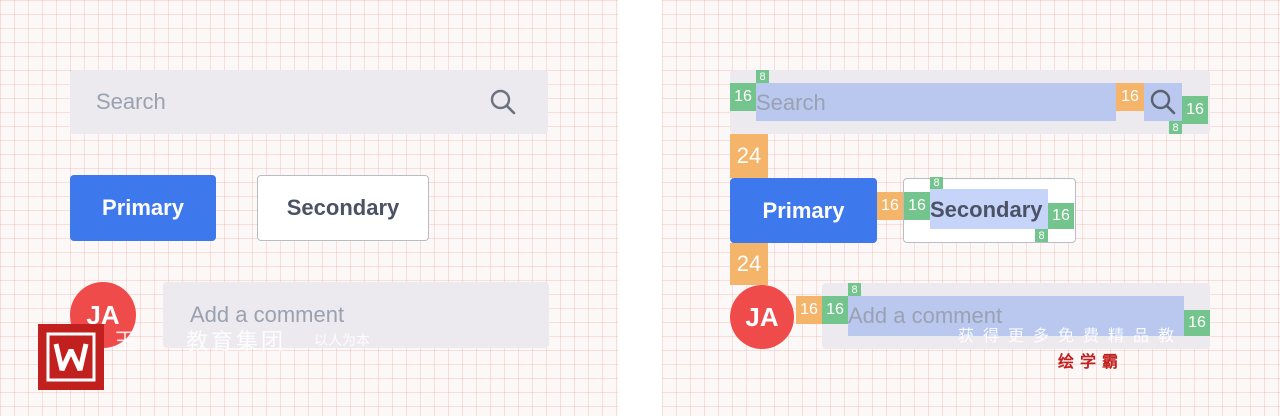 This screenshot has height=416, width=1280. I want to click on avatar-annotated: JA, so click(762, 317).